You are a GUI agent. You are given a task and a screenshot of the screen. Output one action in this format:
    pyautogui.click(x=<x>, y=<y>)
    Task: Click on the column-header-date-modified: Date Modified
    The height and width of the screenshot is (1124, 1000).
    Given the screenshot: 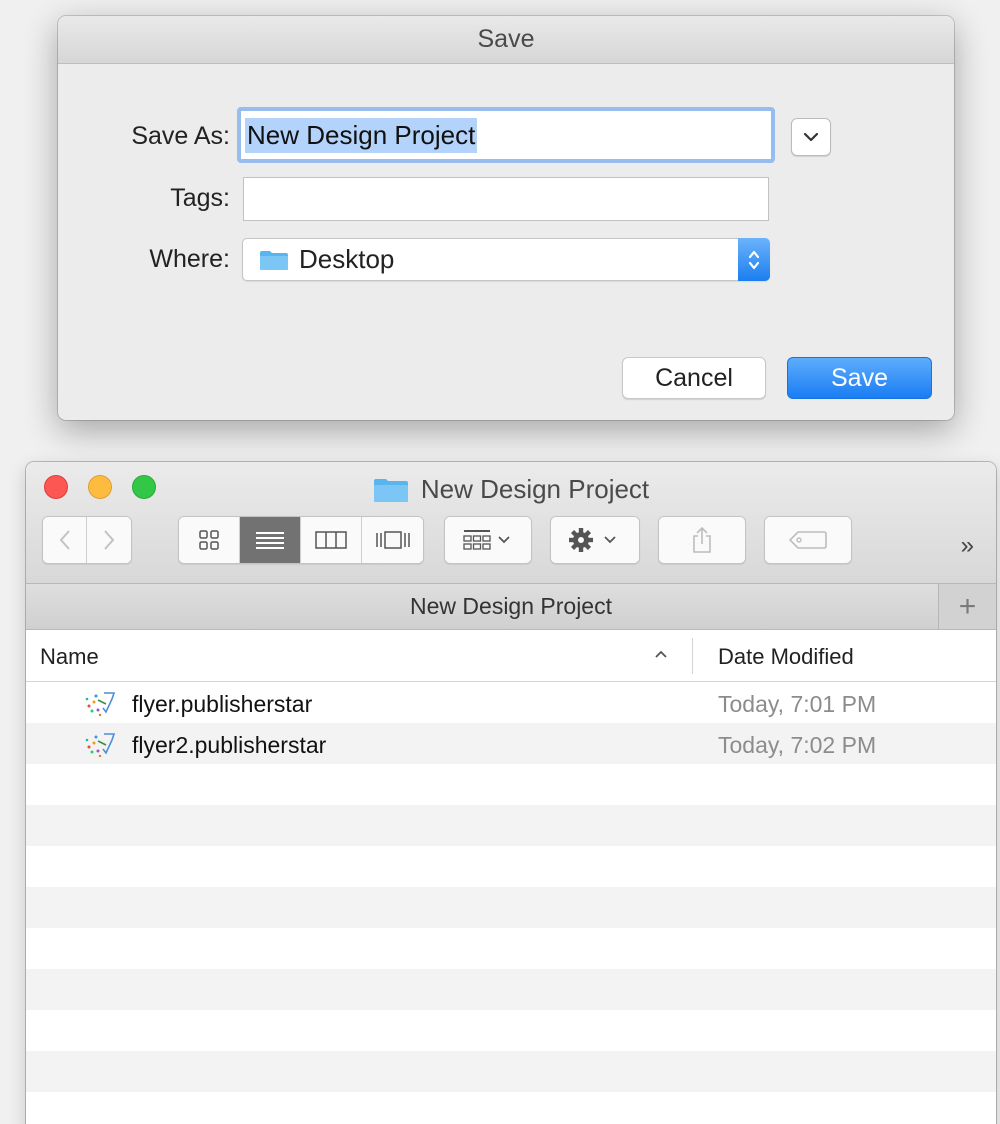 What is the action you would take?
    pyautogui.click(x=786, y=657)
    